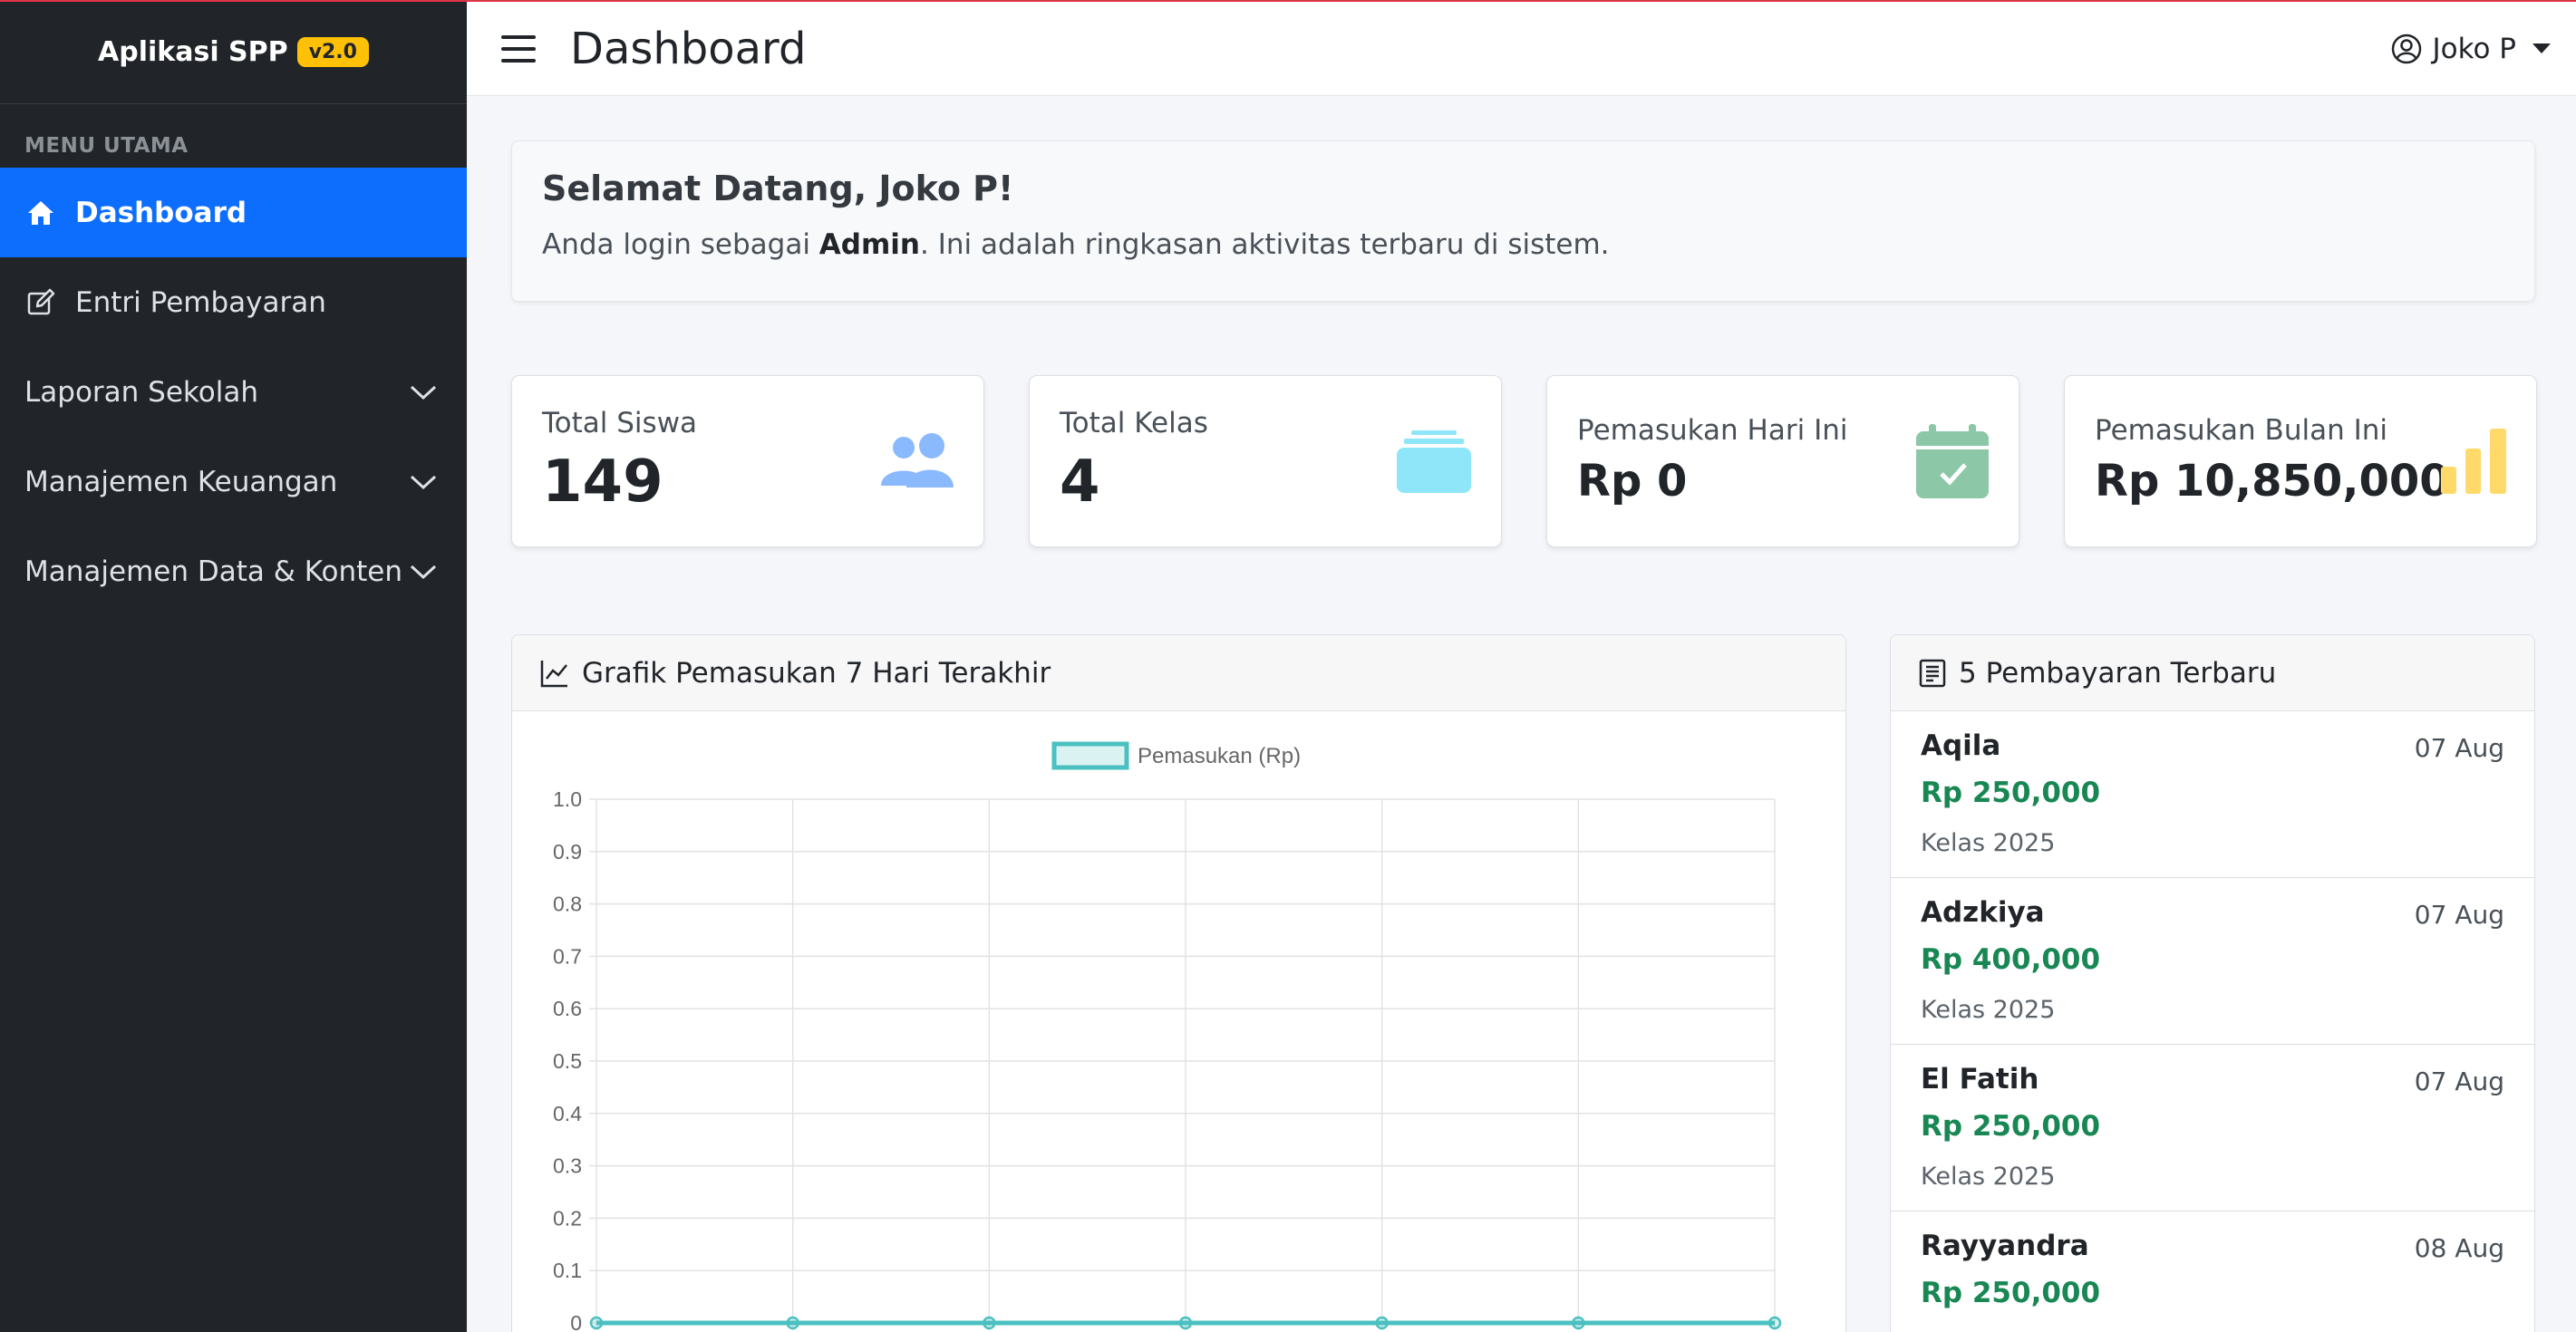 The image size is (2576, 1332). I want to click on layers-icon, so click(1434, 462).